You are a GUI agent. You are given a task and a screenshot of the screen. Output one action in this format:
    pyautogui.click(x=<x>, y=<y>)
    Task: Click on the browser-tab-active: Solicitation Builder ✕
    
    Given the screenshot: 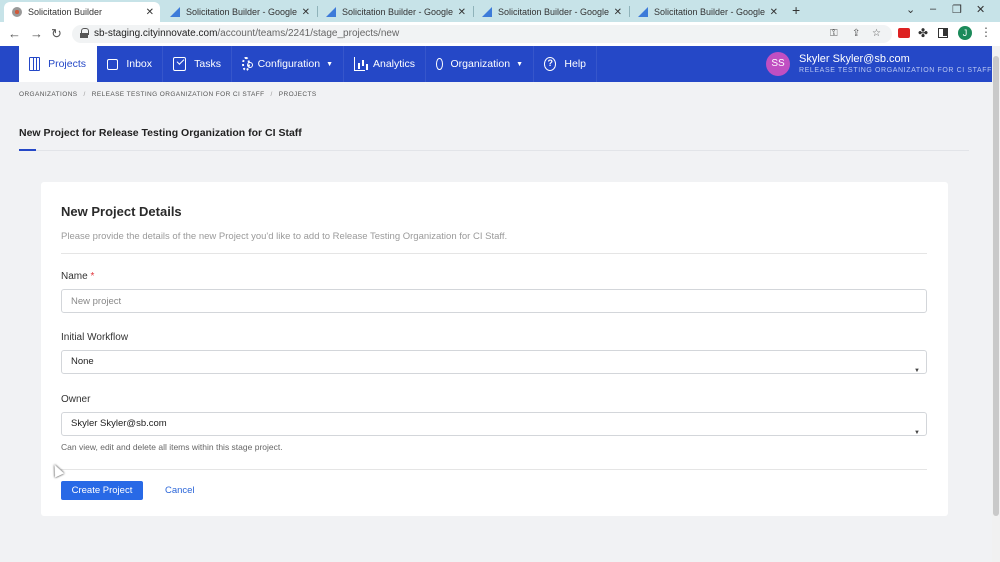 What is the action you would take?
    pyautogui.click(x=82, y=12)
    